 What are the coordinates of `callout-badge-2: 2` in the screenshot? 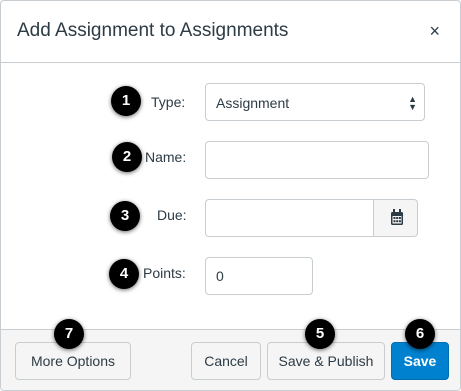 It's located at (127, 157).